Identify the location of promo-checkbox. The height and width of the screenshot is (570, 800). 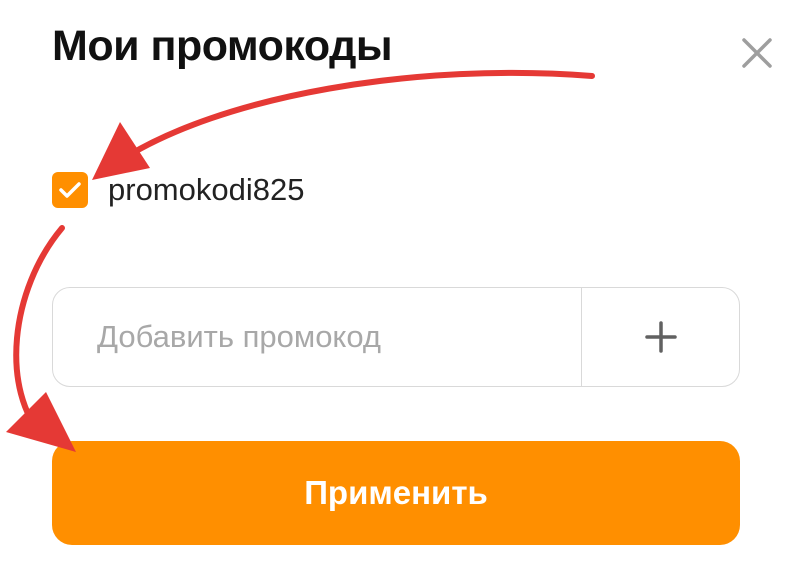
(70, 190).